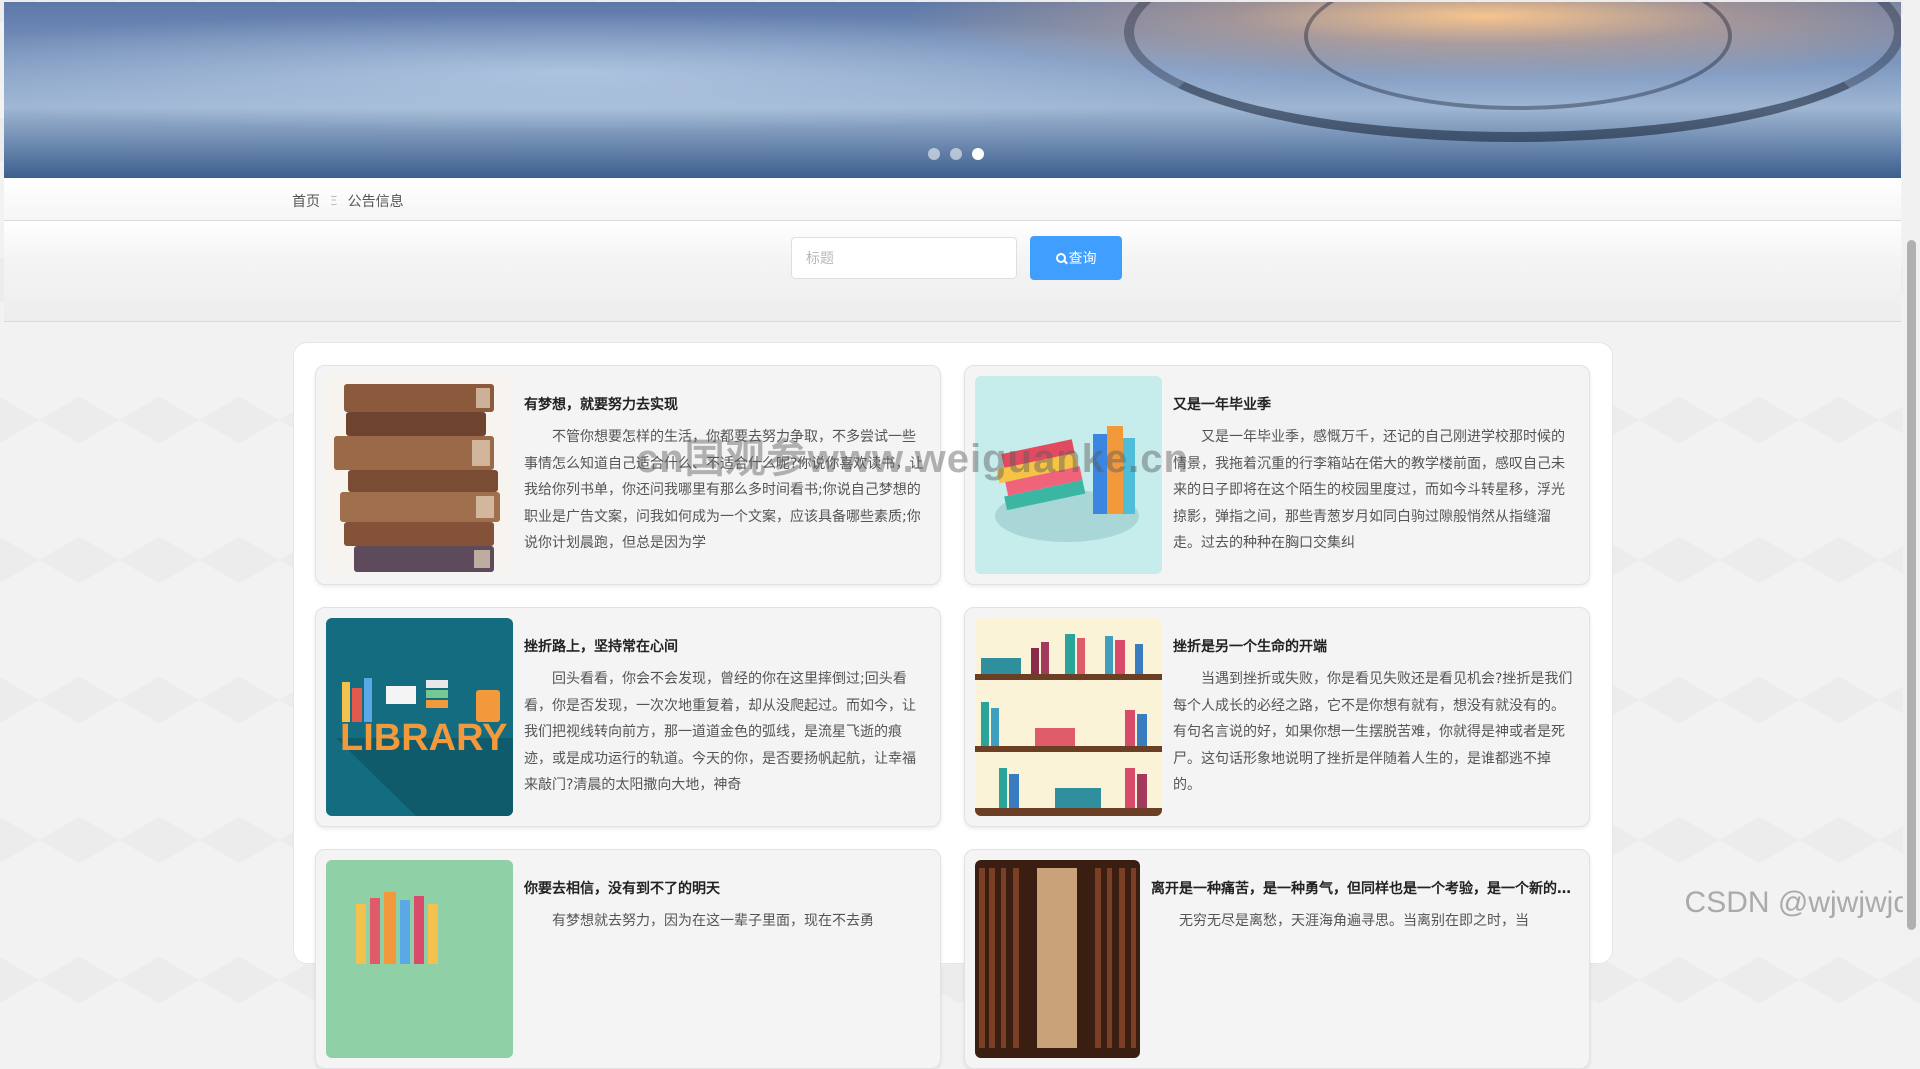 This screenshot has width=1920, height=1069. Describe the element at coordinates (952, 199) in the screenshot. I see `breadcrumb-bar: 首页 Ξ 公告信息` at that location.